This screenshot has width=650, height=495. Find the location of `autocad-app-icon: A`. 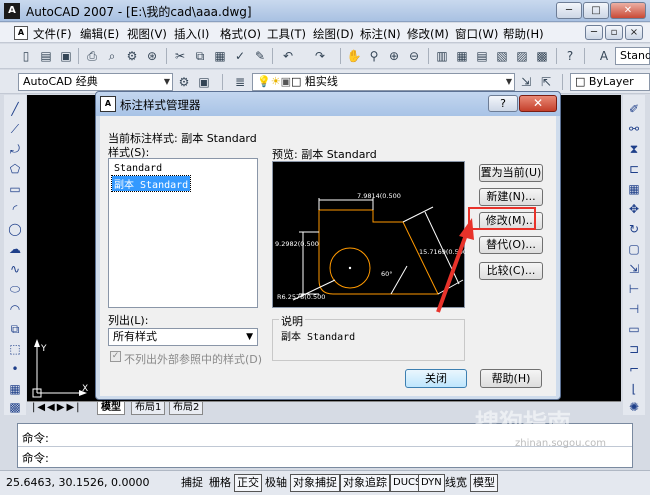

autocad-app-icon: A is located at coordinates (12, 11).